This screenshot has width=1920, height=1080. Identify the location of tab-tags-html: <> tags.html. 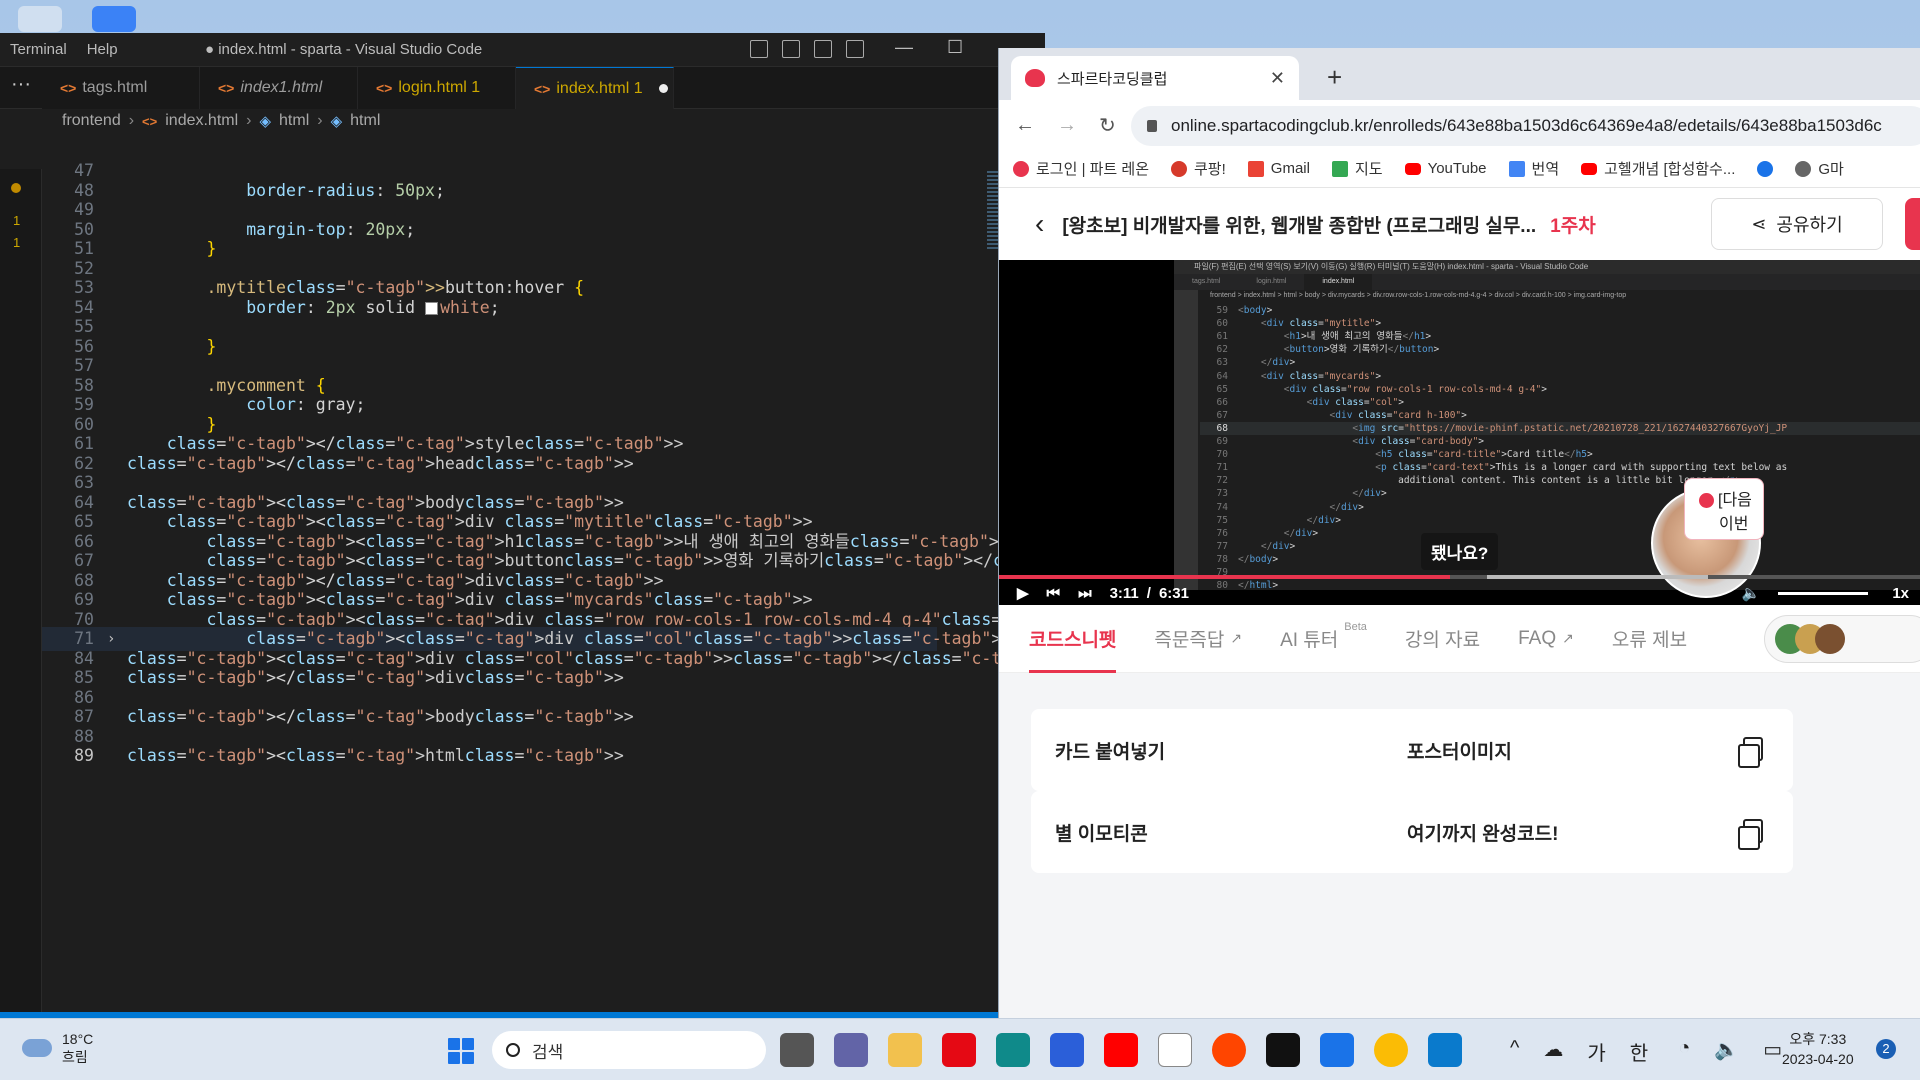
(121, 88).